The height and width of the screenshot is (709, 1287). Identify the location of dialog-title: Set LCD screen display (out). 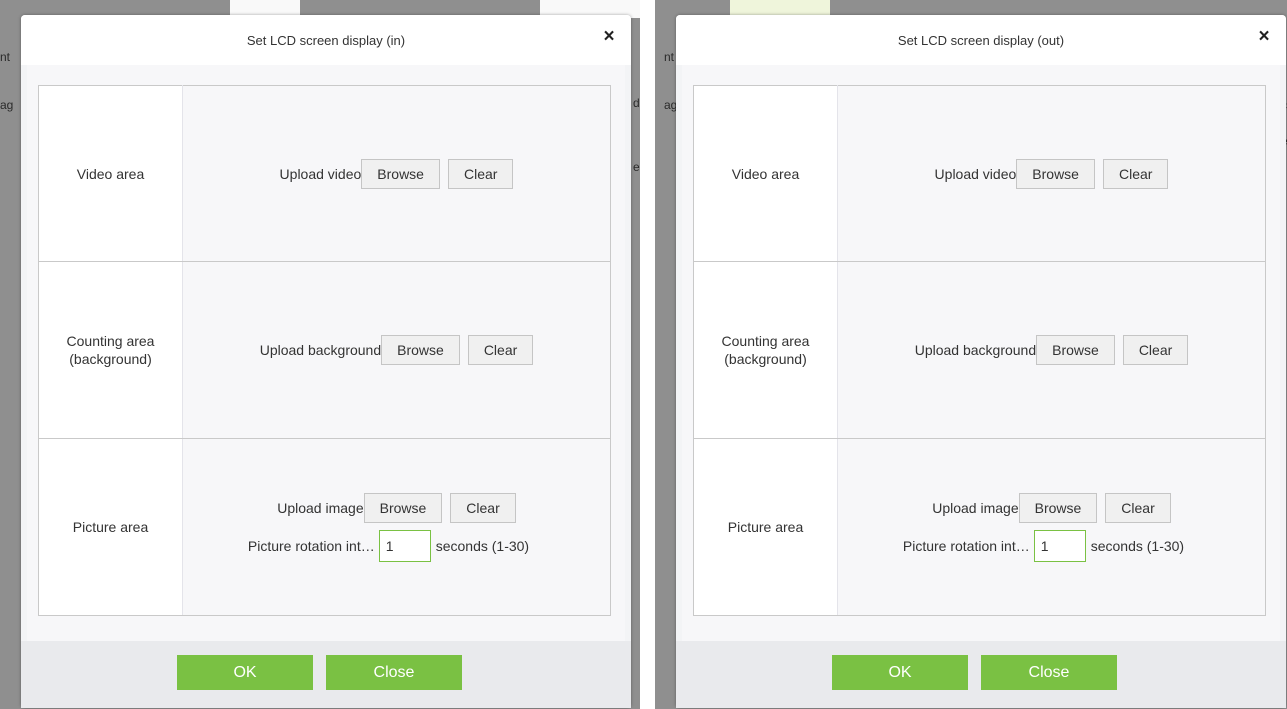
(981, 40).